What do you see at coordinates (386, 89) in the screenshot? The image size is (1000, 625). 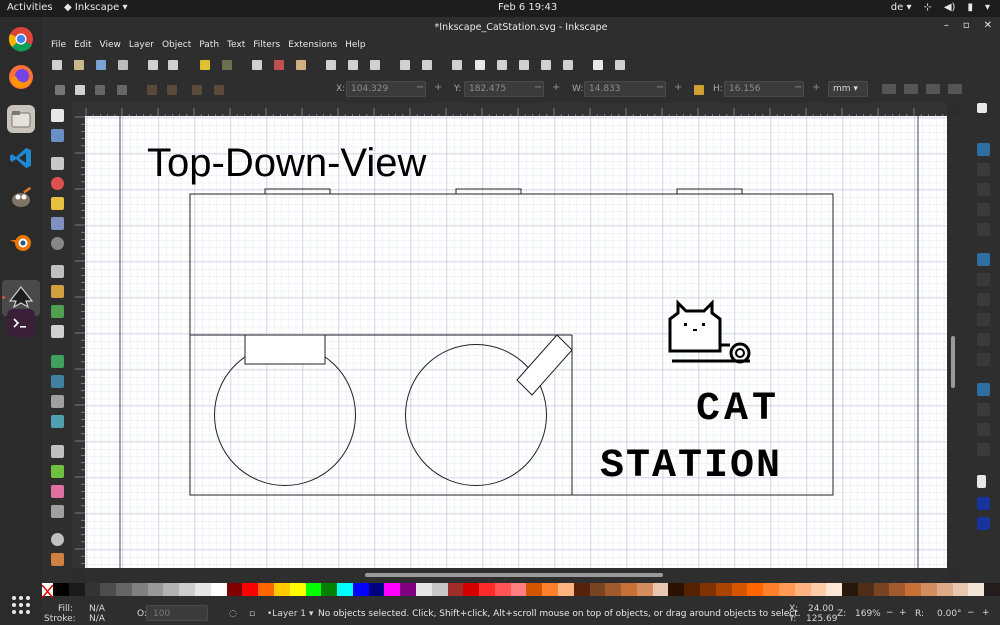 I see `x-field: 104.329` at bounding box center [386, 89].